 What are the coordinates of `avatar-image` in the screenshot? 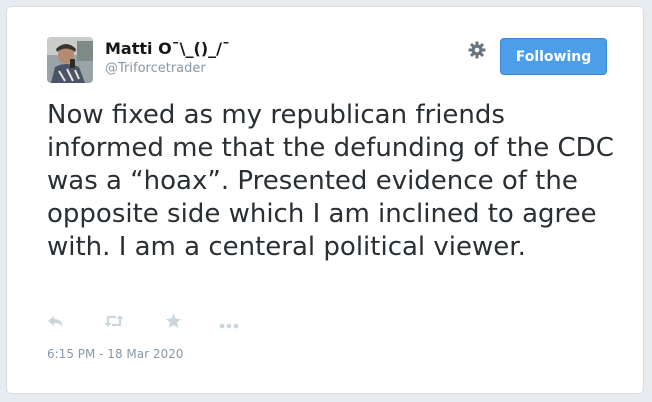 It's located at (70, 60).